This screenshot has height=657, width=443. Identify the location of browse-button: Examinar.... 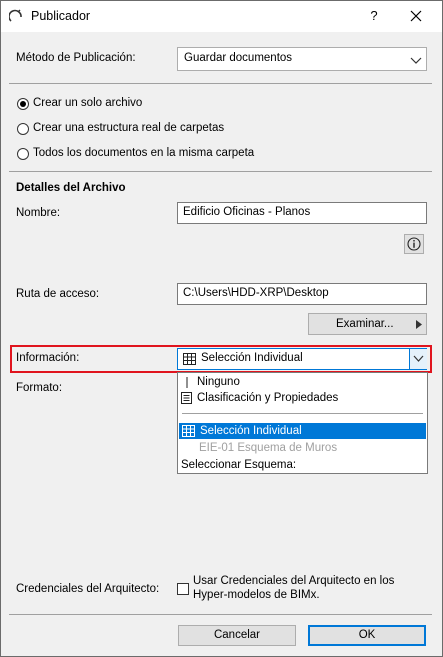
(367, 324).